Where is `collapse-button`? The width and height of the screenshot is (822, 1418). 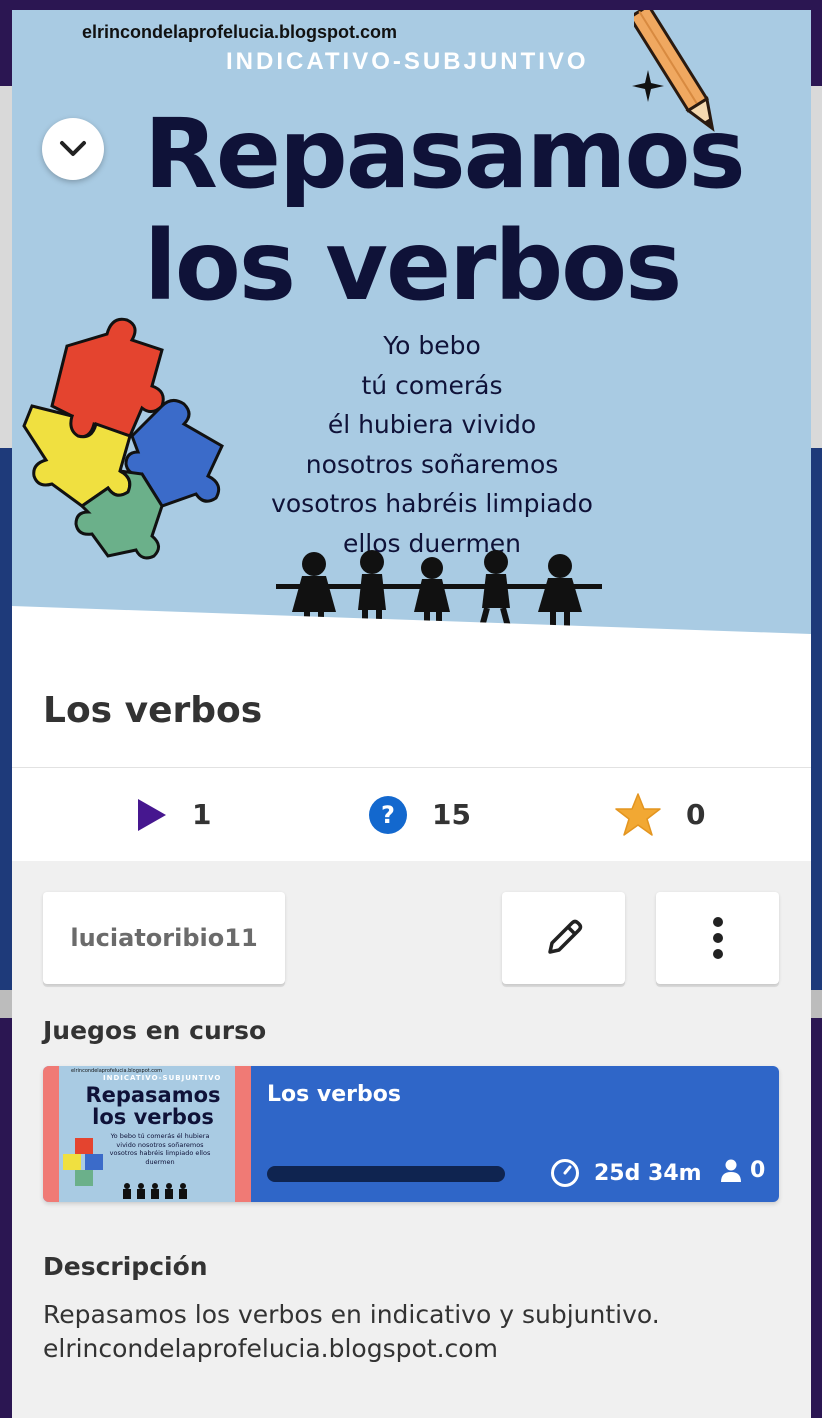
collapse-button is located at coordinates (73, 149).